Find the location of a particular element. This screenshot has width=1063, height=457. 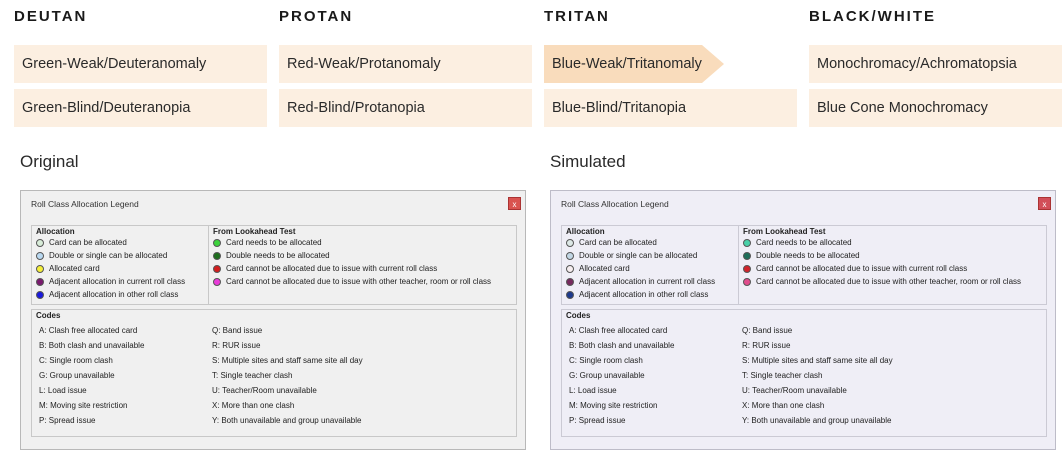

simulated-allocation-item: Adjacent allocation in other roll class is located at coordinates (637, 294).